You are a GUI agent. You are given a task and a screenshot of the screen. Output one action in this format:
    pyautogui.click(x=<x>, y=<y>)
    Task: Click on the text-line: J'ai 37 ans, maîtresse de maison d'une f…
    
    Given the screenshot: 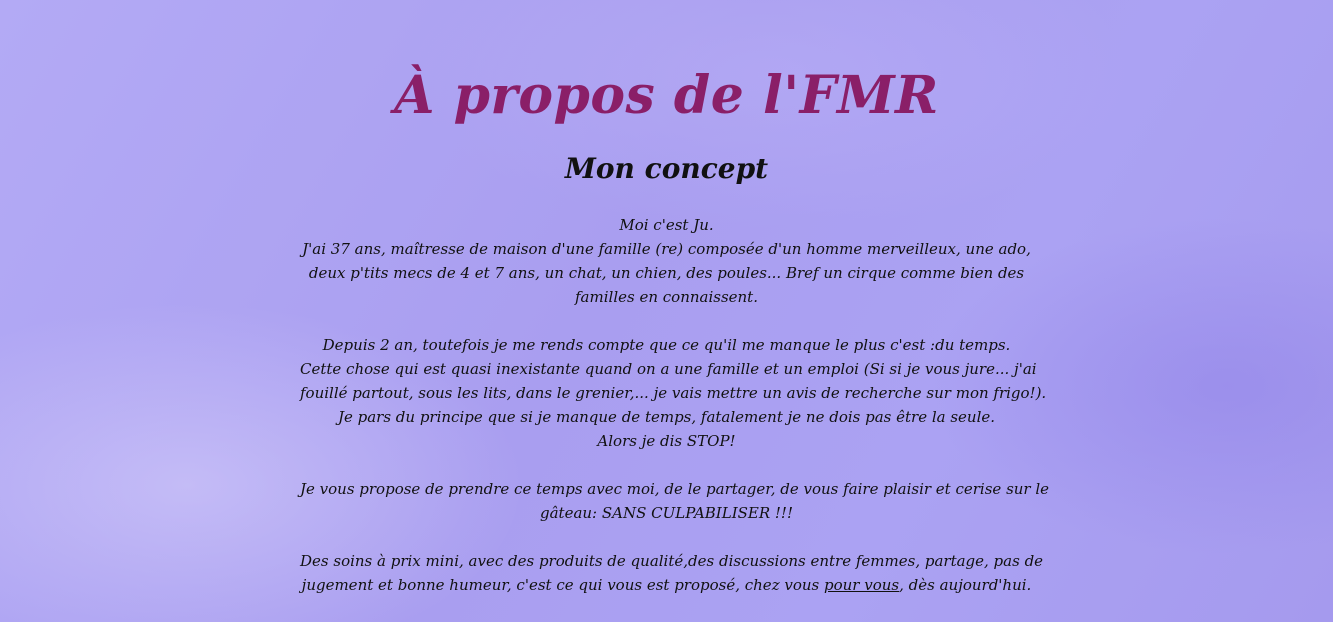 What is the action you would take?
    pyautogui.click(x=666, y=249)
    